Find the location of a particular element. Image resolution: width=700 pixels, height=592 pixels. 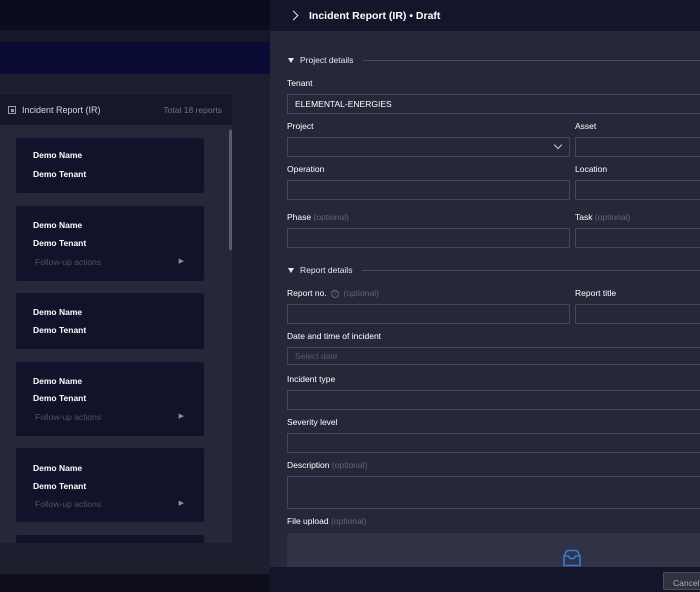

file-upload-label-text: File upload is located at coordinates (308, 521).